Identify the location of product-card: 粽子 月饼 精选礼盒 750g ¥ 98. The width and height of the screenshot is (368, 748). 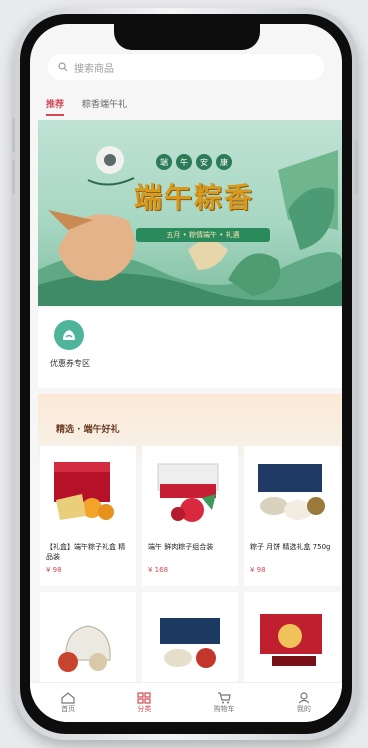
(292, 516).